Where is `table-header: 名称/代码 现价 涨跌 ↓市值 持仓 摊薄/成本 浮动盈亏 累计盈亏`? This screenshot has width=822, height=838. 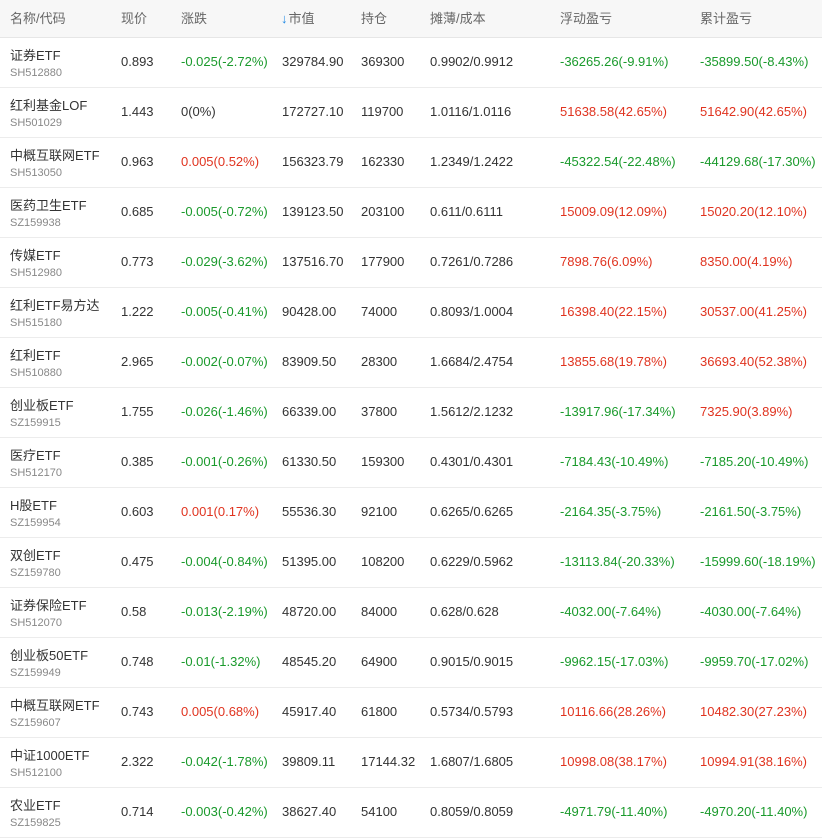
table-header: 名称/代码 现价 涨跌 ↓市值 持仓 摊薄/成本 浮动盈亏 累计盈亏 is located at coordinates (411, 19).